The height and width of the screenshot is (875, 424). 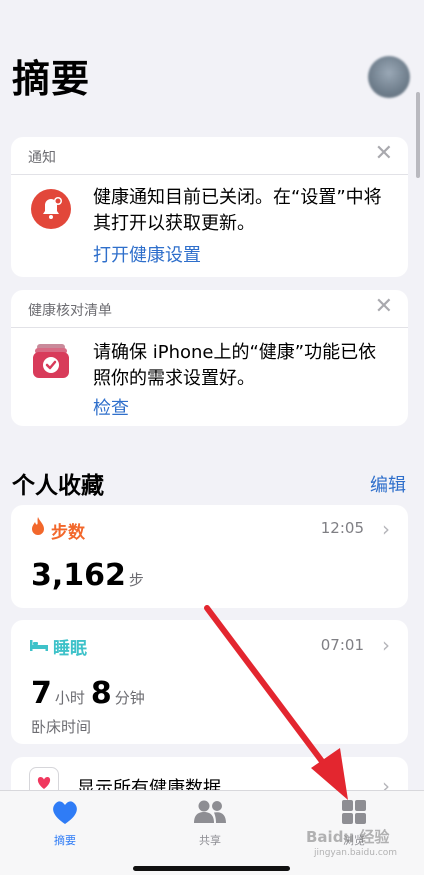 What do you see at coordinates (51, 209) in the screenshot?
I see `alert-bell-icon` at bounding box center [51, 209].